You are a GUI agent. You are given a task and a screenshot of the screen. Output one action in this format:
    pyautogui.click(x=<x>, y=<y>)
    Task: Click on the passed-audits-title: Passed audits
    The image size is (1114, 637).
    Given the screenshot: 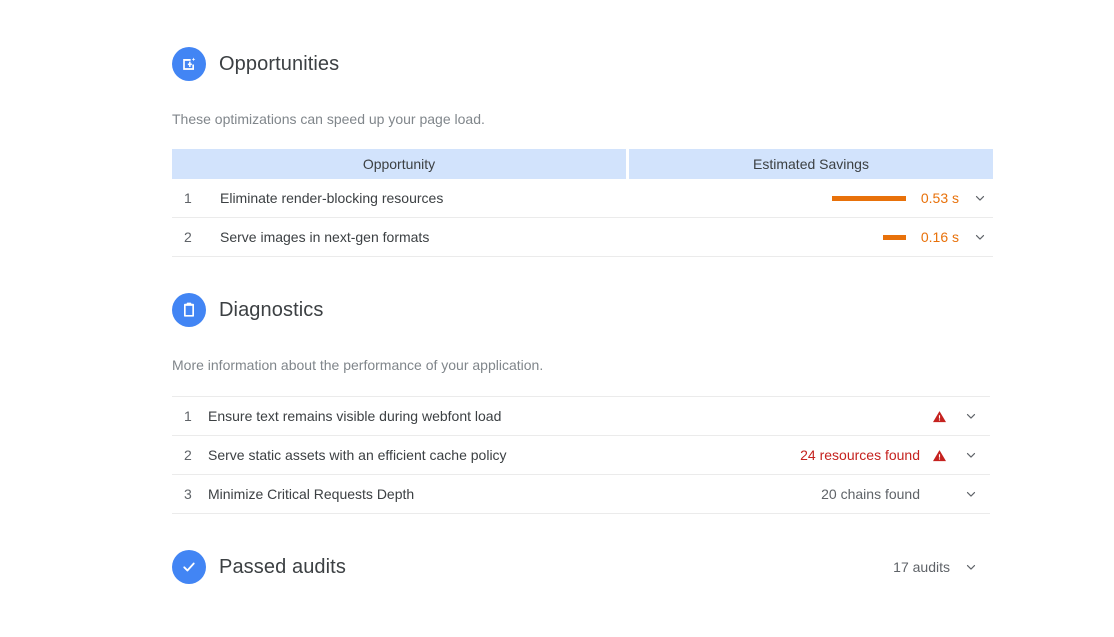 What is the action you would take?
    pyautogui.click(x=282, y=567)
    